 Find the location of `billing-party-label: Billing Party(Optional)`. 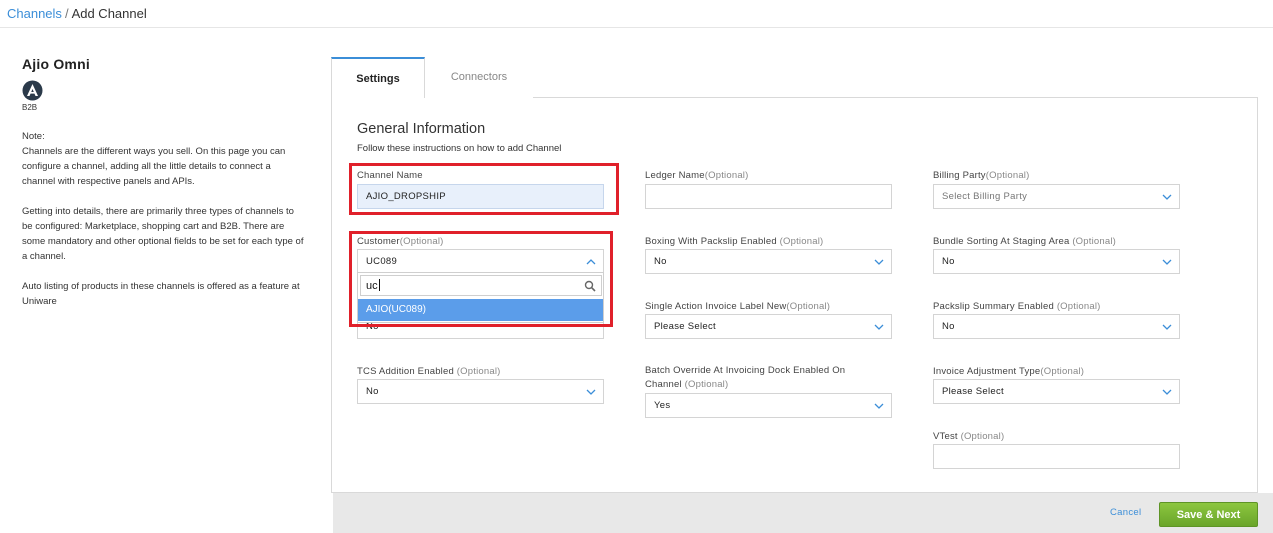

billing-party-label: Billing Party(Optional) is located at coordinates (981, 176).